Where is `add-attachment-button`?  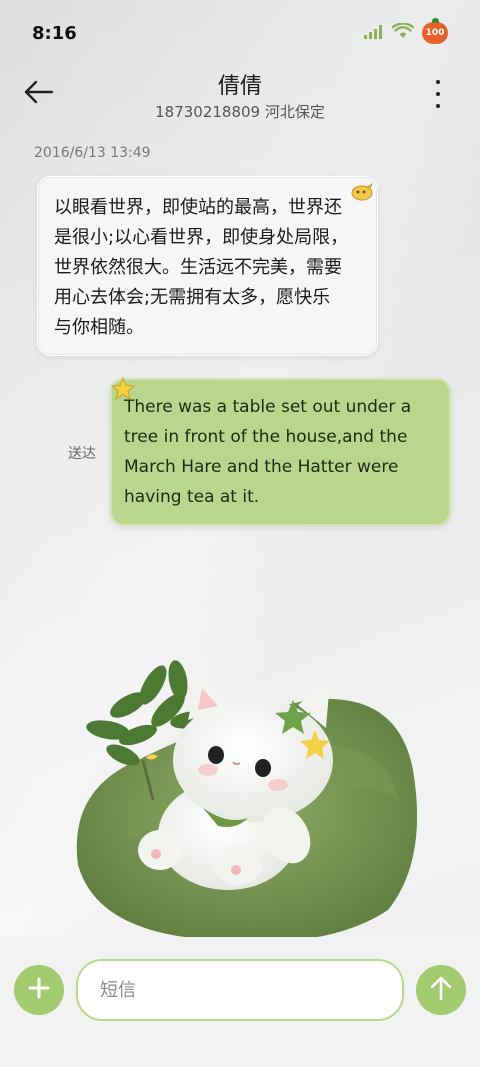 add-attachment-button is located at coordinates (39, 990).